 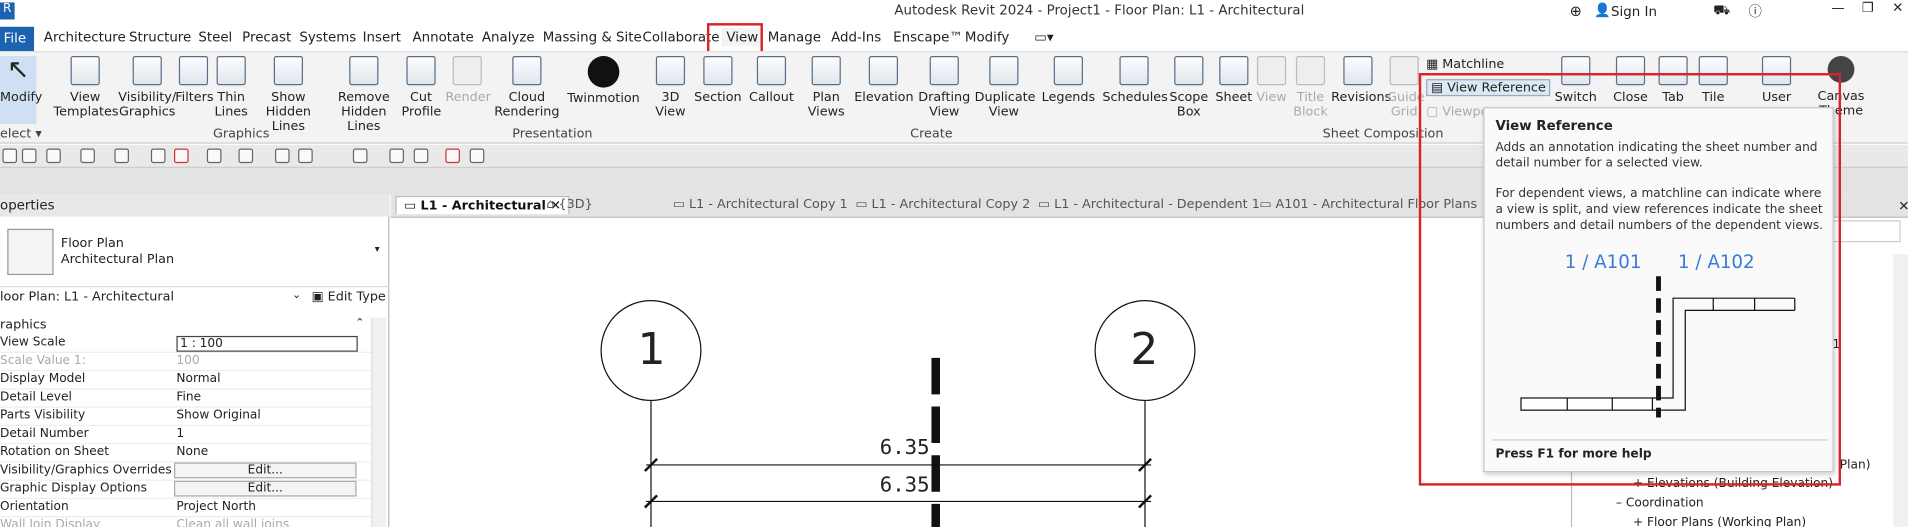 What do you see at coordinates (771, 80) in the screenshot?
I see `callout-button: Callout` at bounding box center [771, 80].